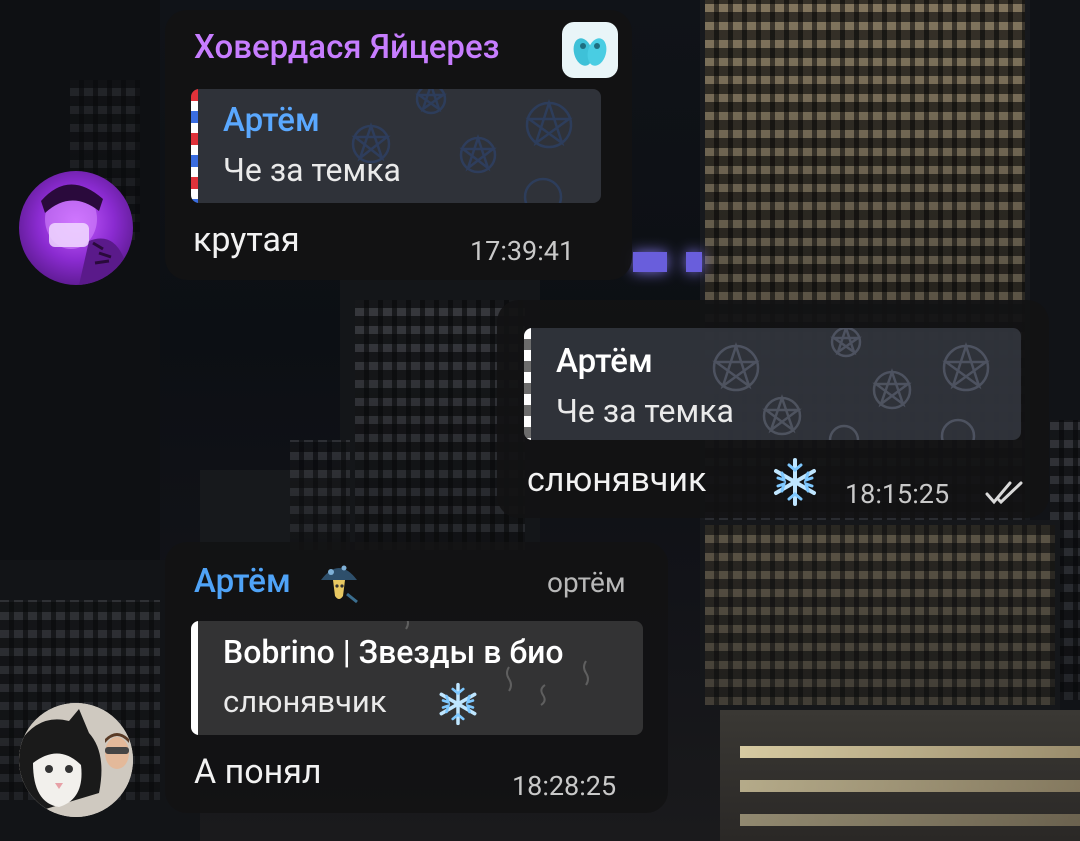 The image size is (1080, 841). I want to click on avatar-purple-masked-person-icon, so click(83, 234).